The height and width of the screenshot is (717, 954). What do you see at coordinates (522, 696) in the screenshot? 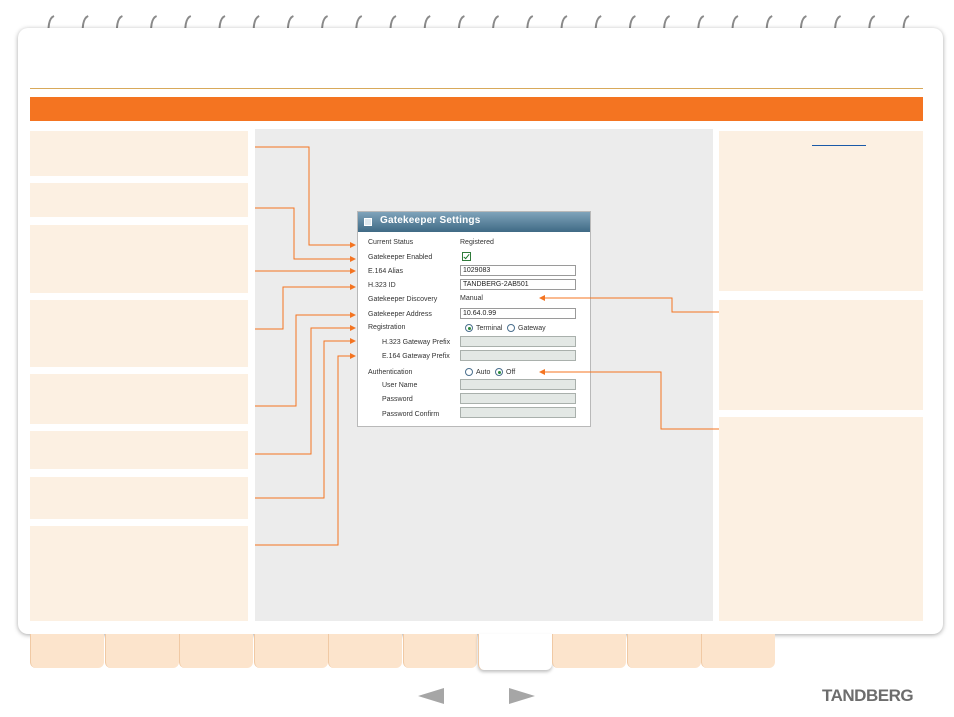
I see `next-page-icon` at bounding box center [522, 696].